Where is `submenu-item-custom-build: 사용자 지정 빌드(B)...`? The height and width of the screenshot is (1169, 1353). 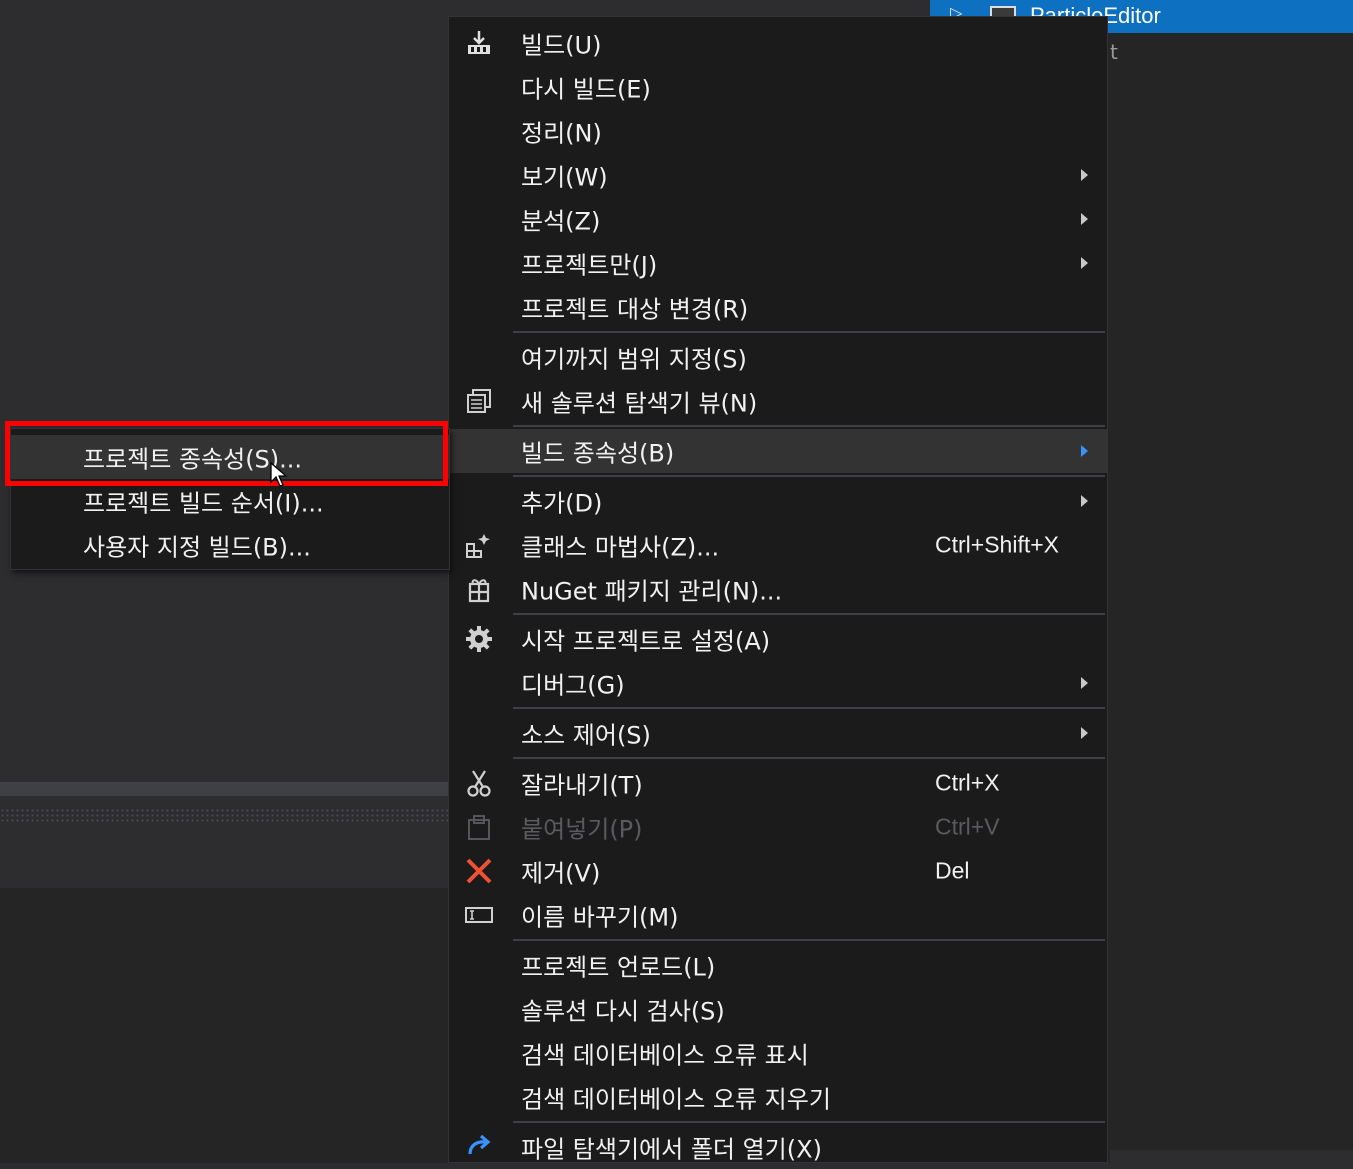
submenu-item-custom-build: 사용자 지정 빌드(B)... is located at coordinates (230, 545).